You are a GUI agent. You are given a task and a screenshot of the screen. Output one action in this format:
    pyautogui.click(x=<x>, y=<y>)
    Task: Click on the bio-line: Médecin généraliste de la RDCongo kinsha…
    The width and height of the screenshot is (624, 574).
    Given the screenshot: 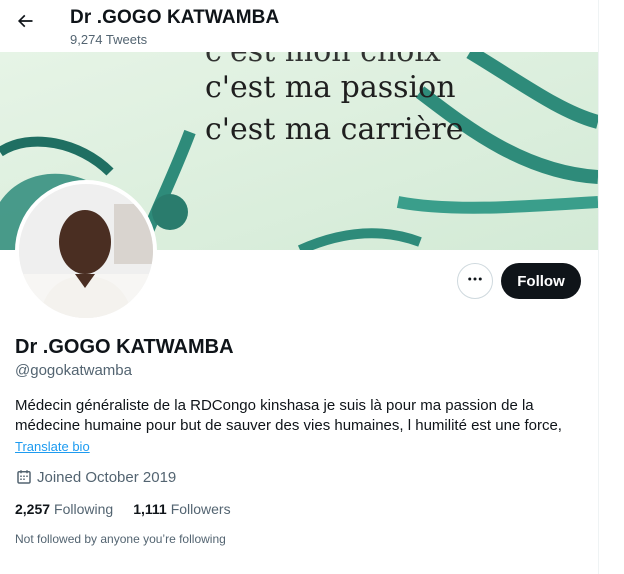 What is the action you would take?
    pyautogui.click(x=274, y=405)
    